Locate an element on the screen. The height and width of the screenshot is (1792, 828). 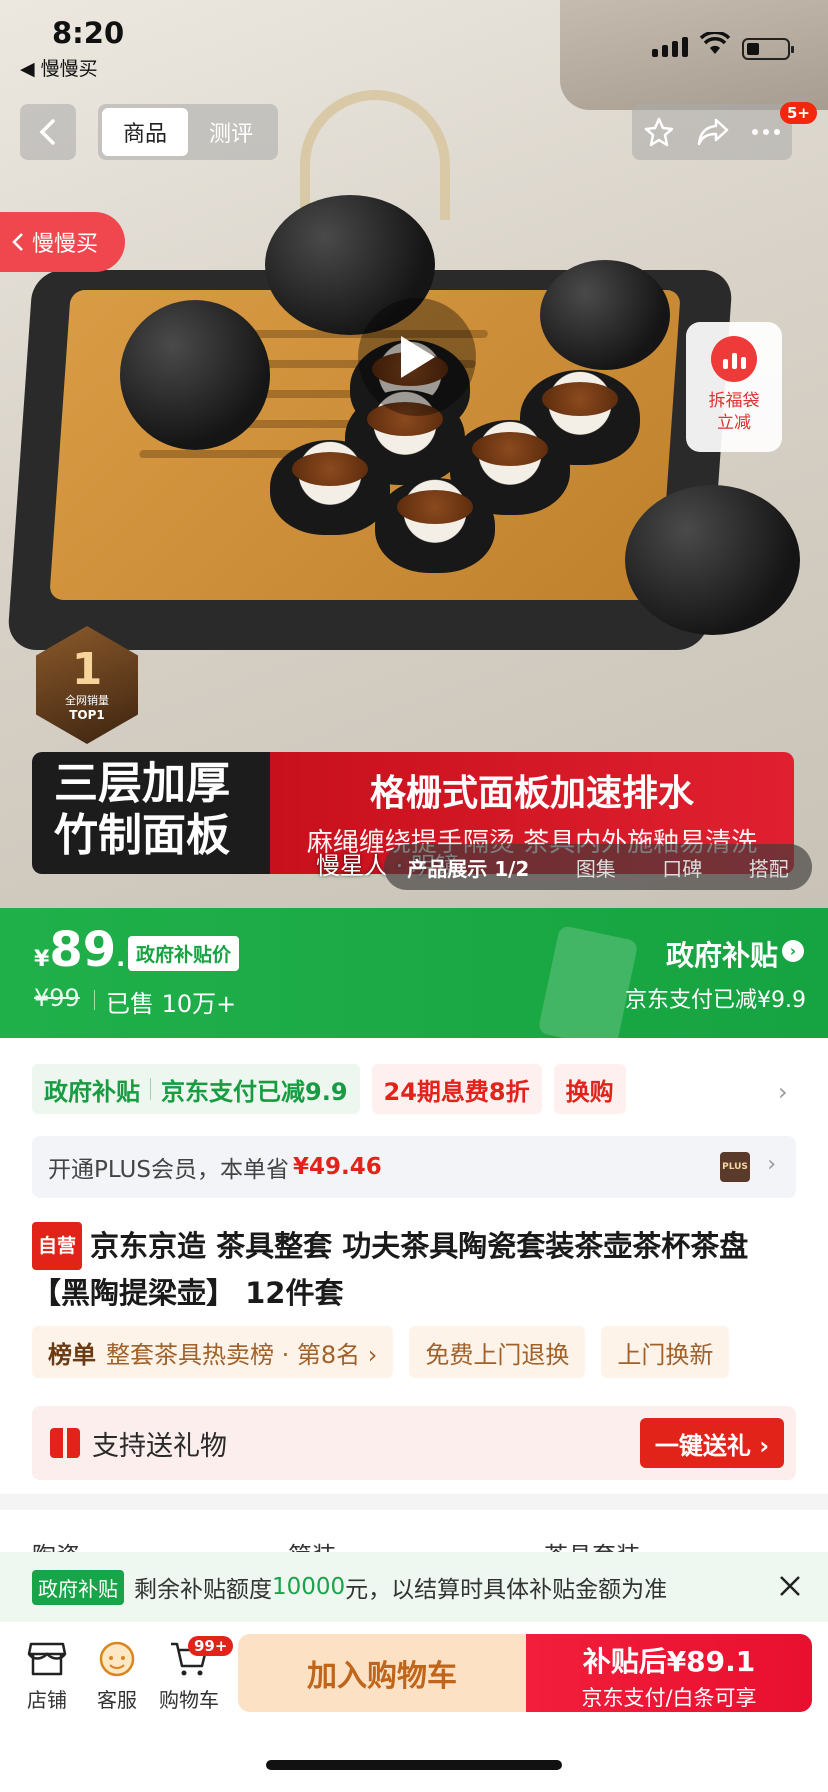
buy-payment-line: 京东支付/白条可享 is located at coordinates (669, 1698).